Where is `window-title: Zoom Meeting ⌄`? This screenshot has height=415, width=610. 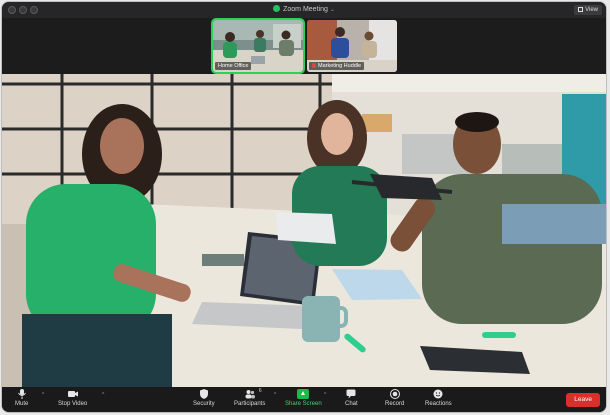
window-title: Zoom Meeting ⌄ is located at coordinates (304, 9).